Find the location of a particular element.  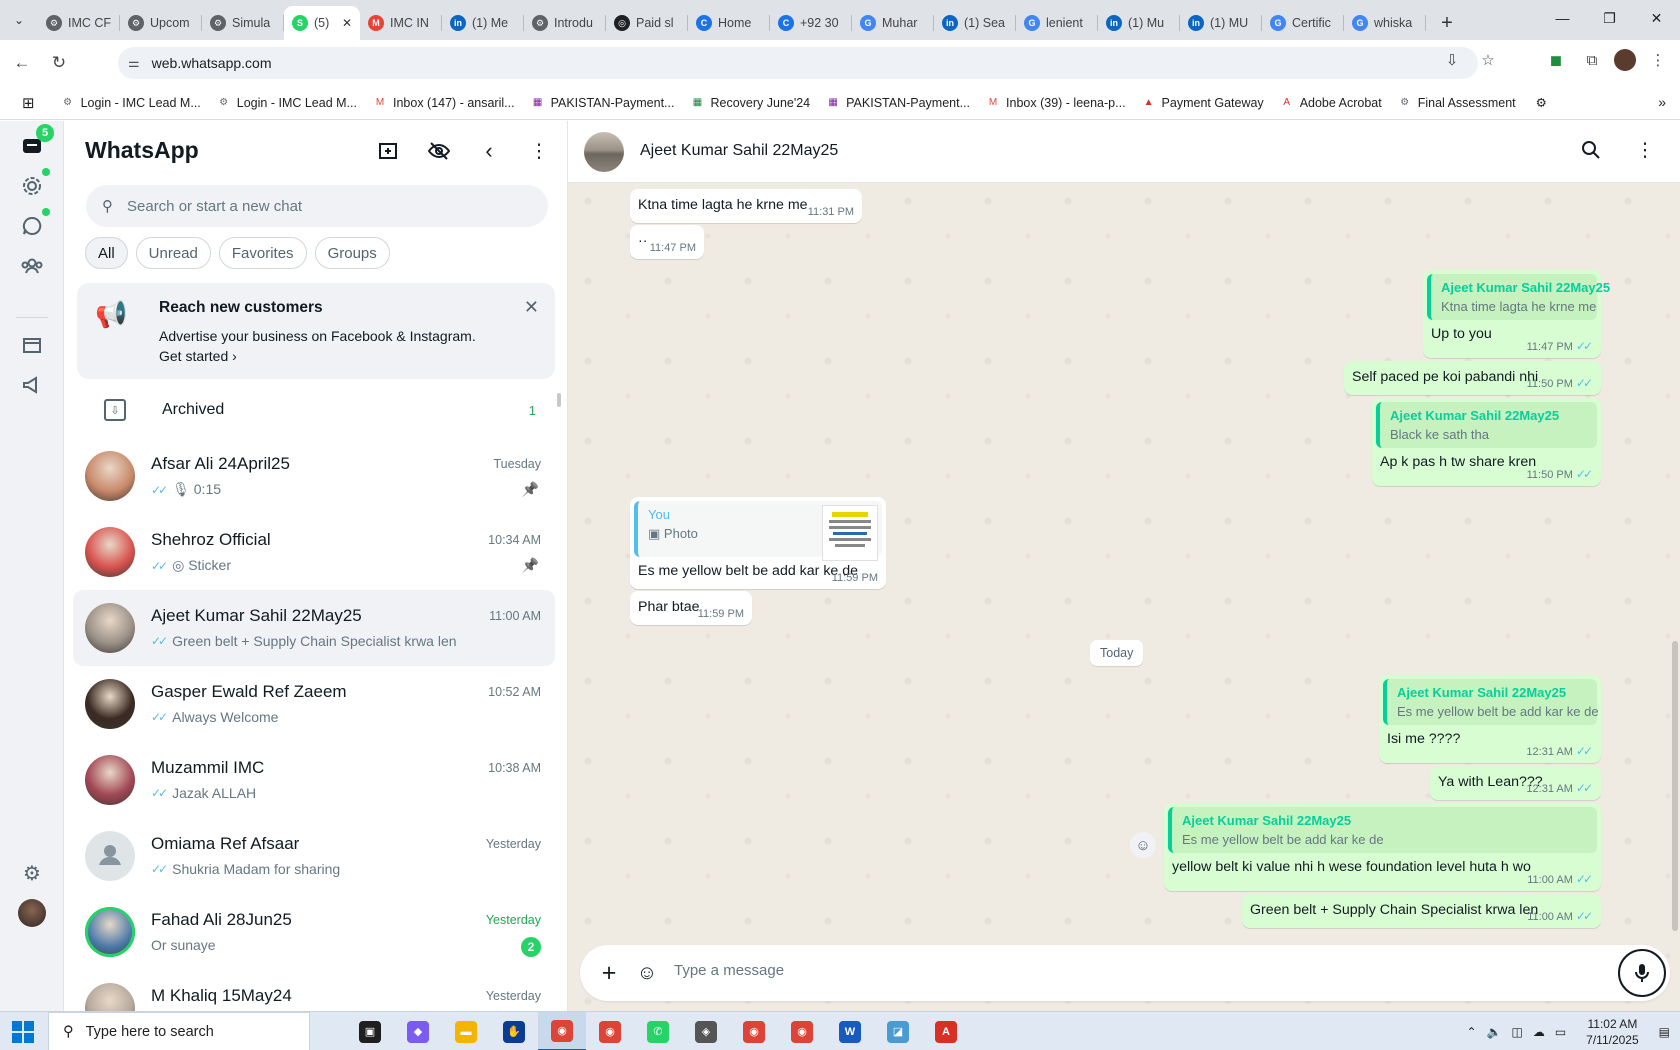

browser-tab: G Muhar is located at coordinates (893, 23).